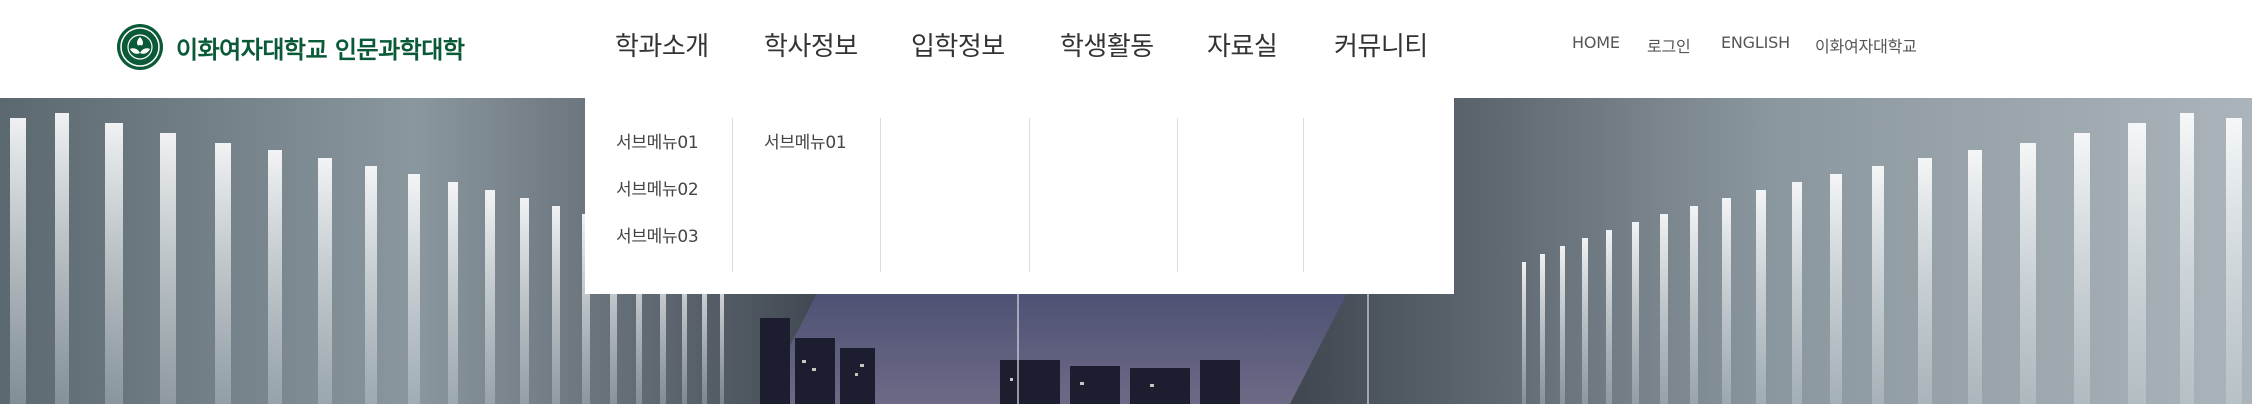  Describe the element at coordinates (1381, 44) in the screenshot. I see `gnb-item-community: 커뮤니티` at that location.